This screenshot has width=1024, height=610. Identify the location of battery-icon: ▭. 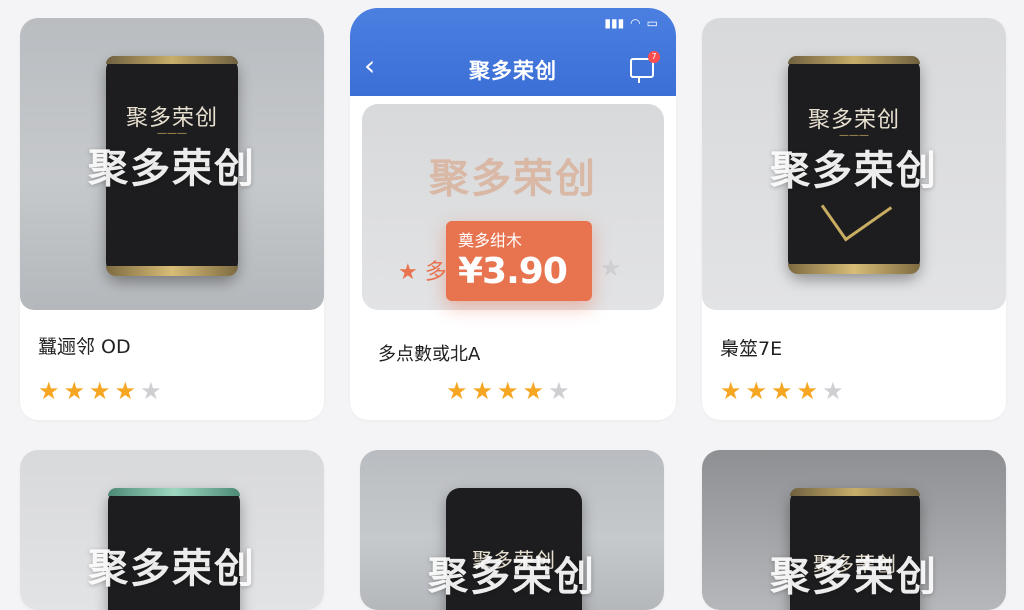
(652, 23).